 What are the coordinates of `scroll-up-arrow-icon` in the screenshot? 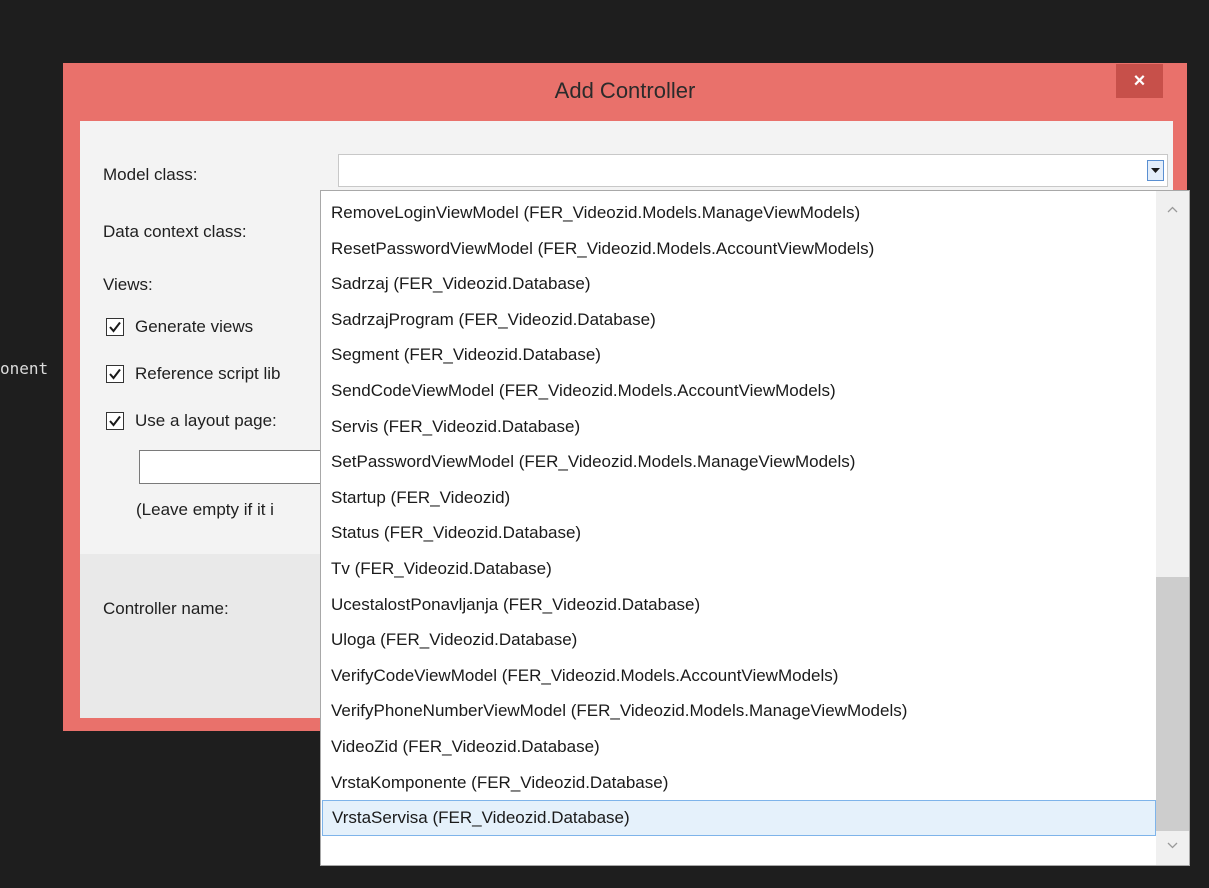 It's located at (1172, 209).